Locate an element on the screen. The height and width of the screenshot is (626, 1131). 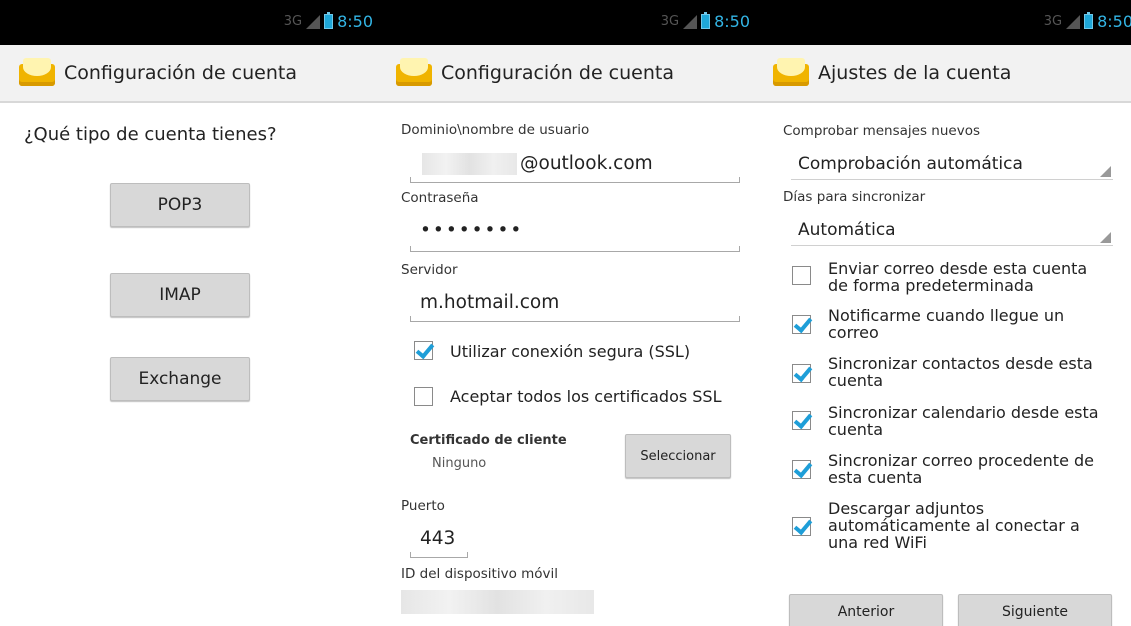
sync-days-spinner: Automática is located at coordinates (948, 231).